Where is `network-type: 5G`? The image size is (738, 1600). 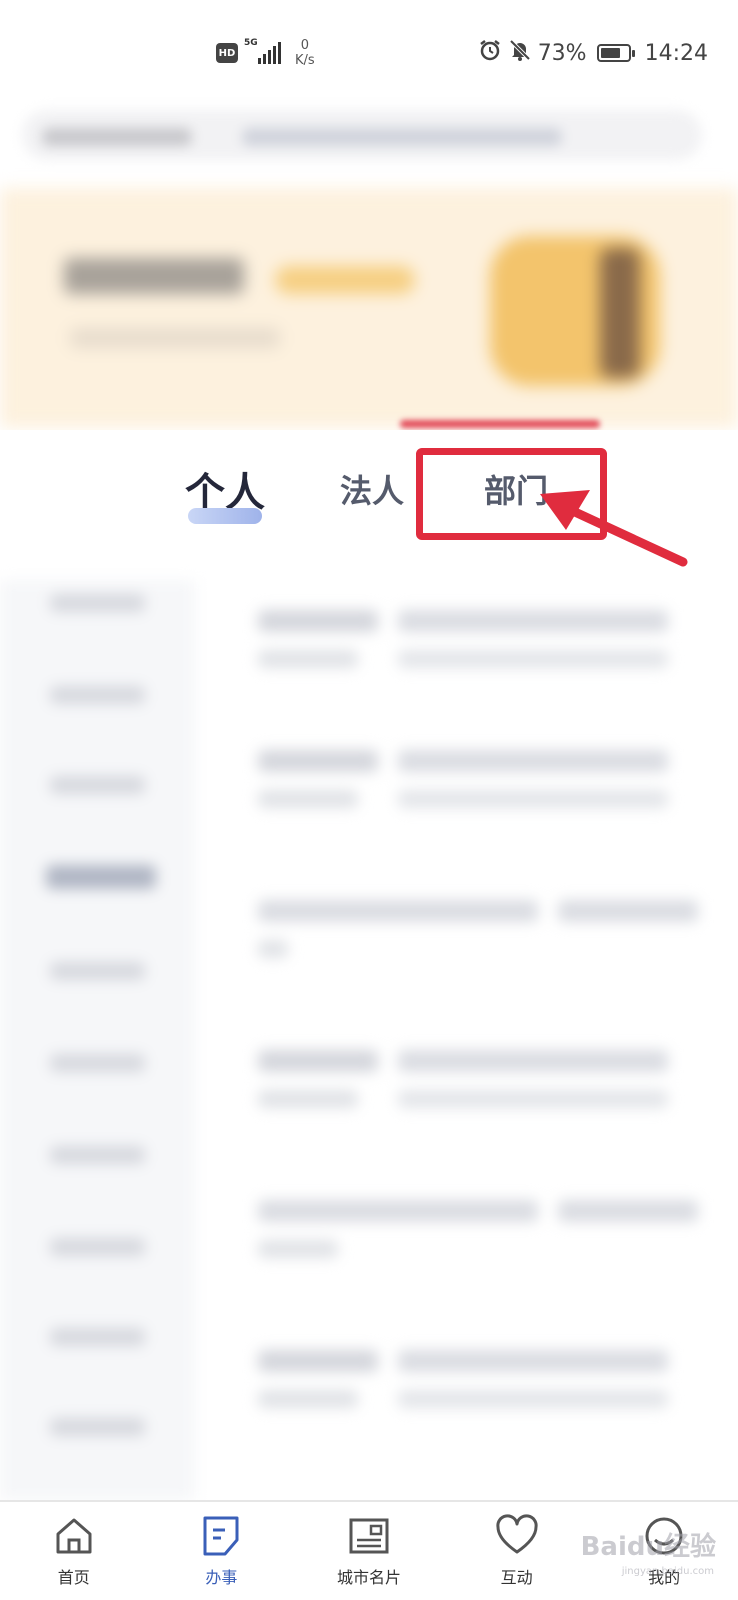 network-type: 5G is located at coordinates (251, 43).